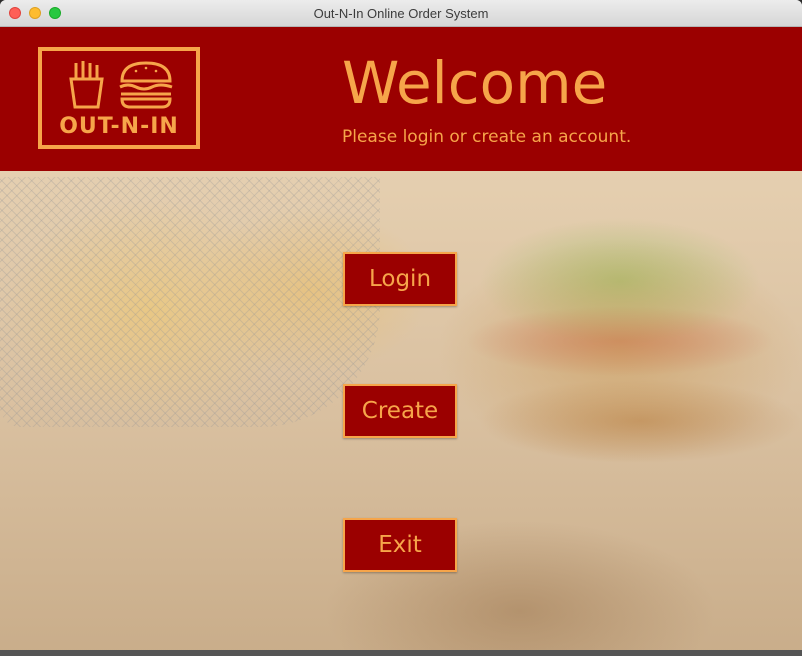  I want to click on logo-icons, so click(121, 85).